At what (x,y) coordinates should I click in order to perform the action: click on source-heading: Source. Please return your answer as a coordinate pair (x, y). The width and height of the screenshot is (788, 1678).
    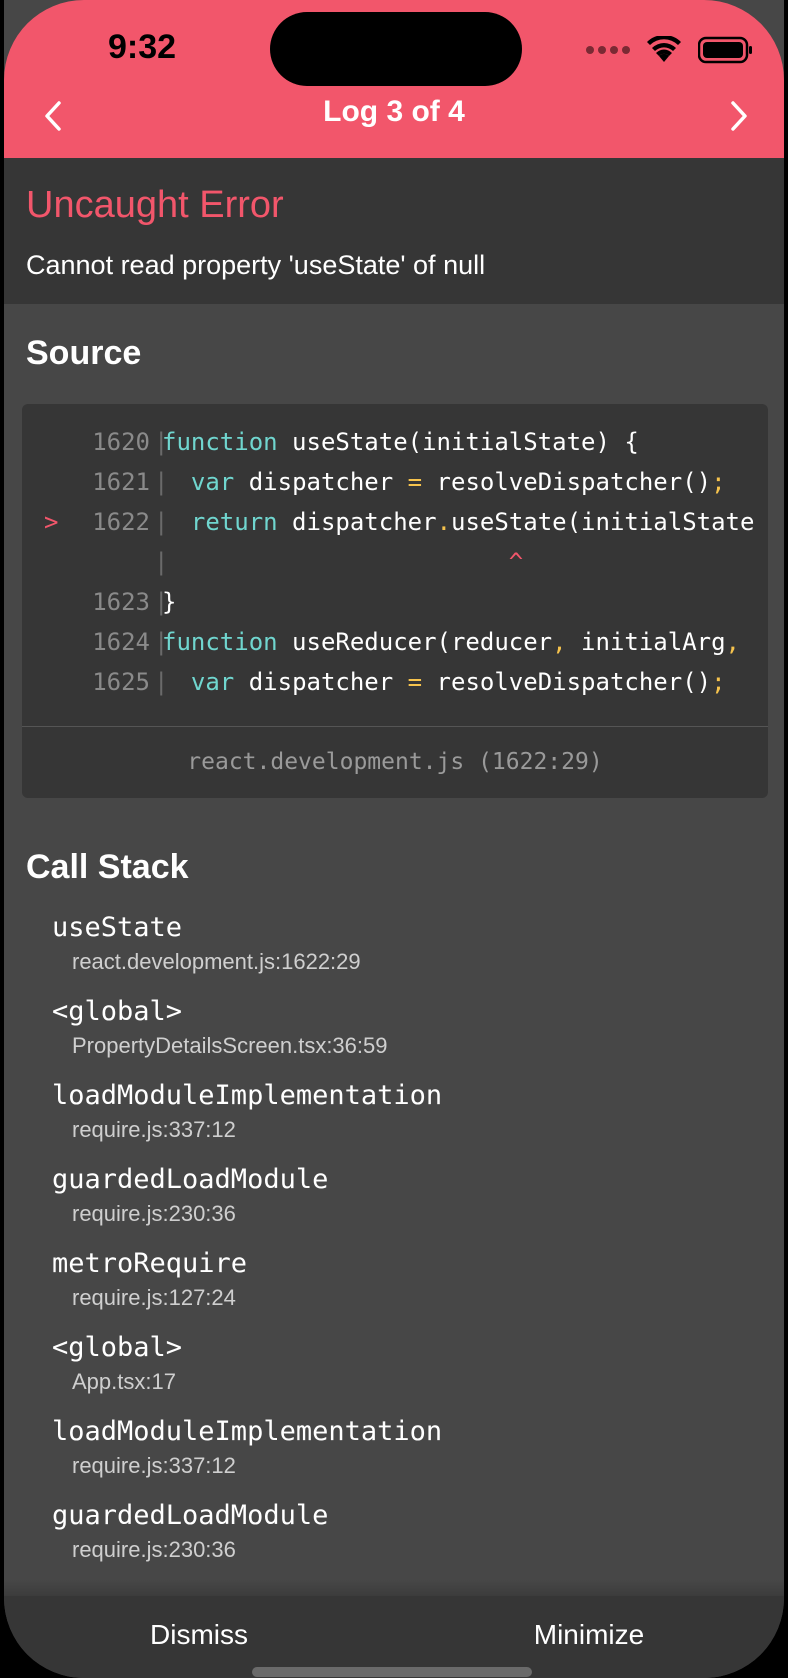
    Looking at the image, I should click on (84, 353).